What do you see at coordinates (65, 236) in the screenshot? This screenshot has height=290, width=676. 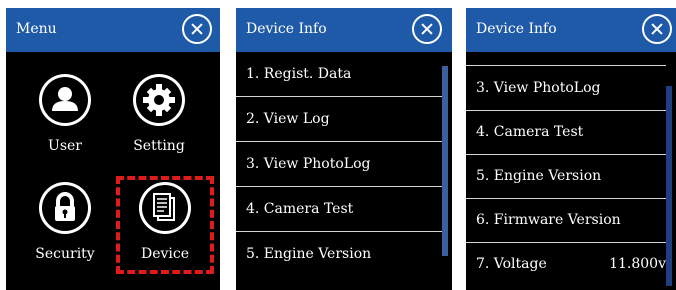 I see `security-tile: Security` at bounding box center [65, 236].